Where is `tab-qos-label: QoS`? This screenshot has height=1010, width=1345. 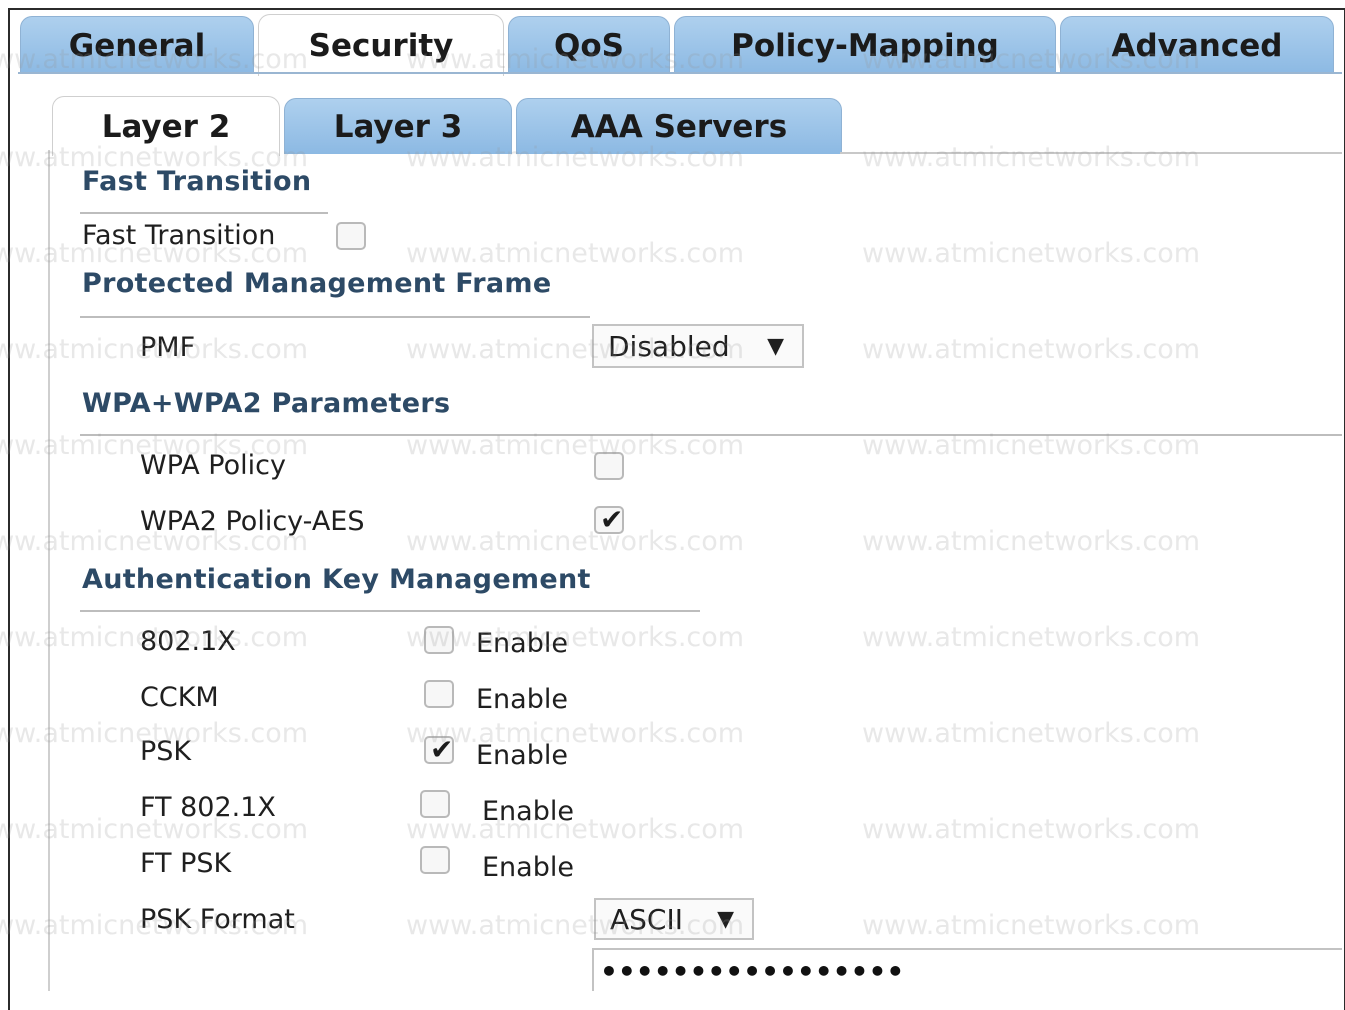 tab-qos-label: QoS is located at coordinates (589, 45).